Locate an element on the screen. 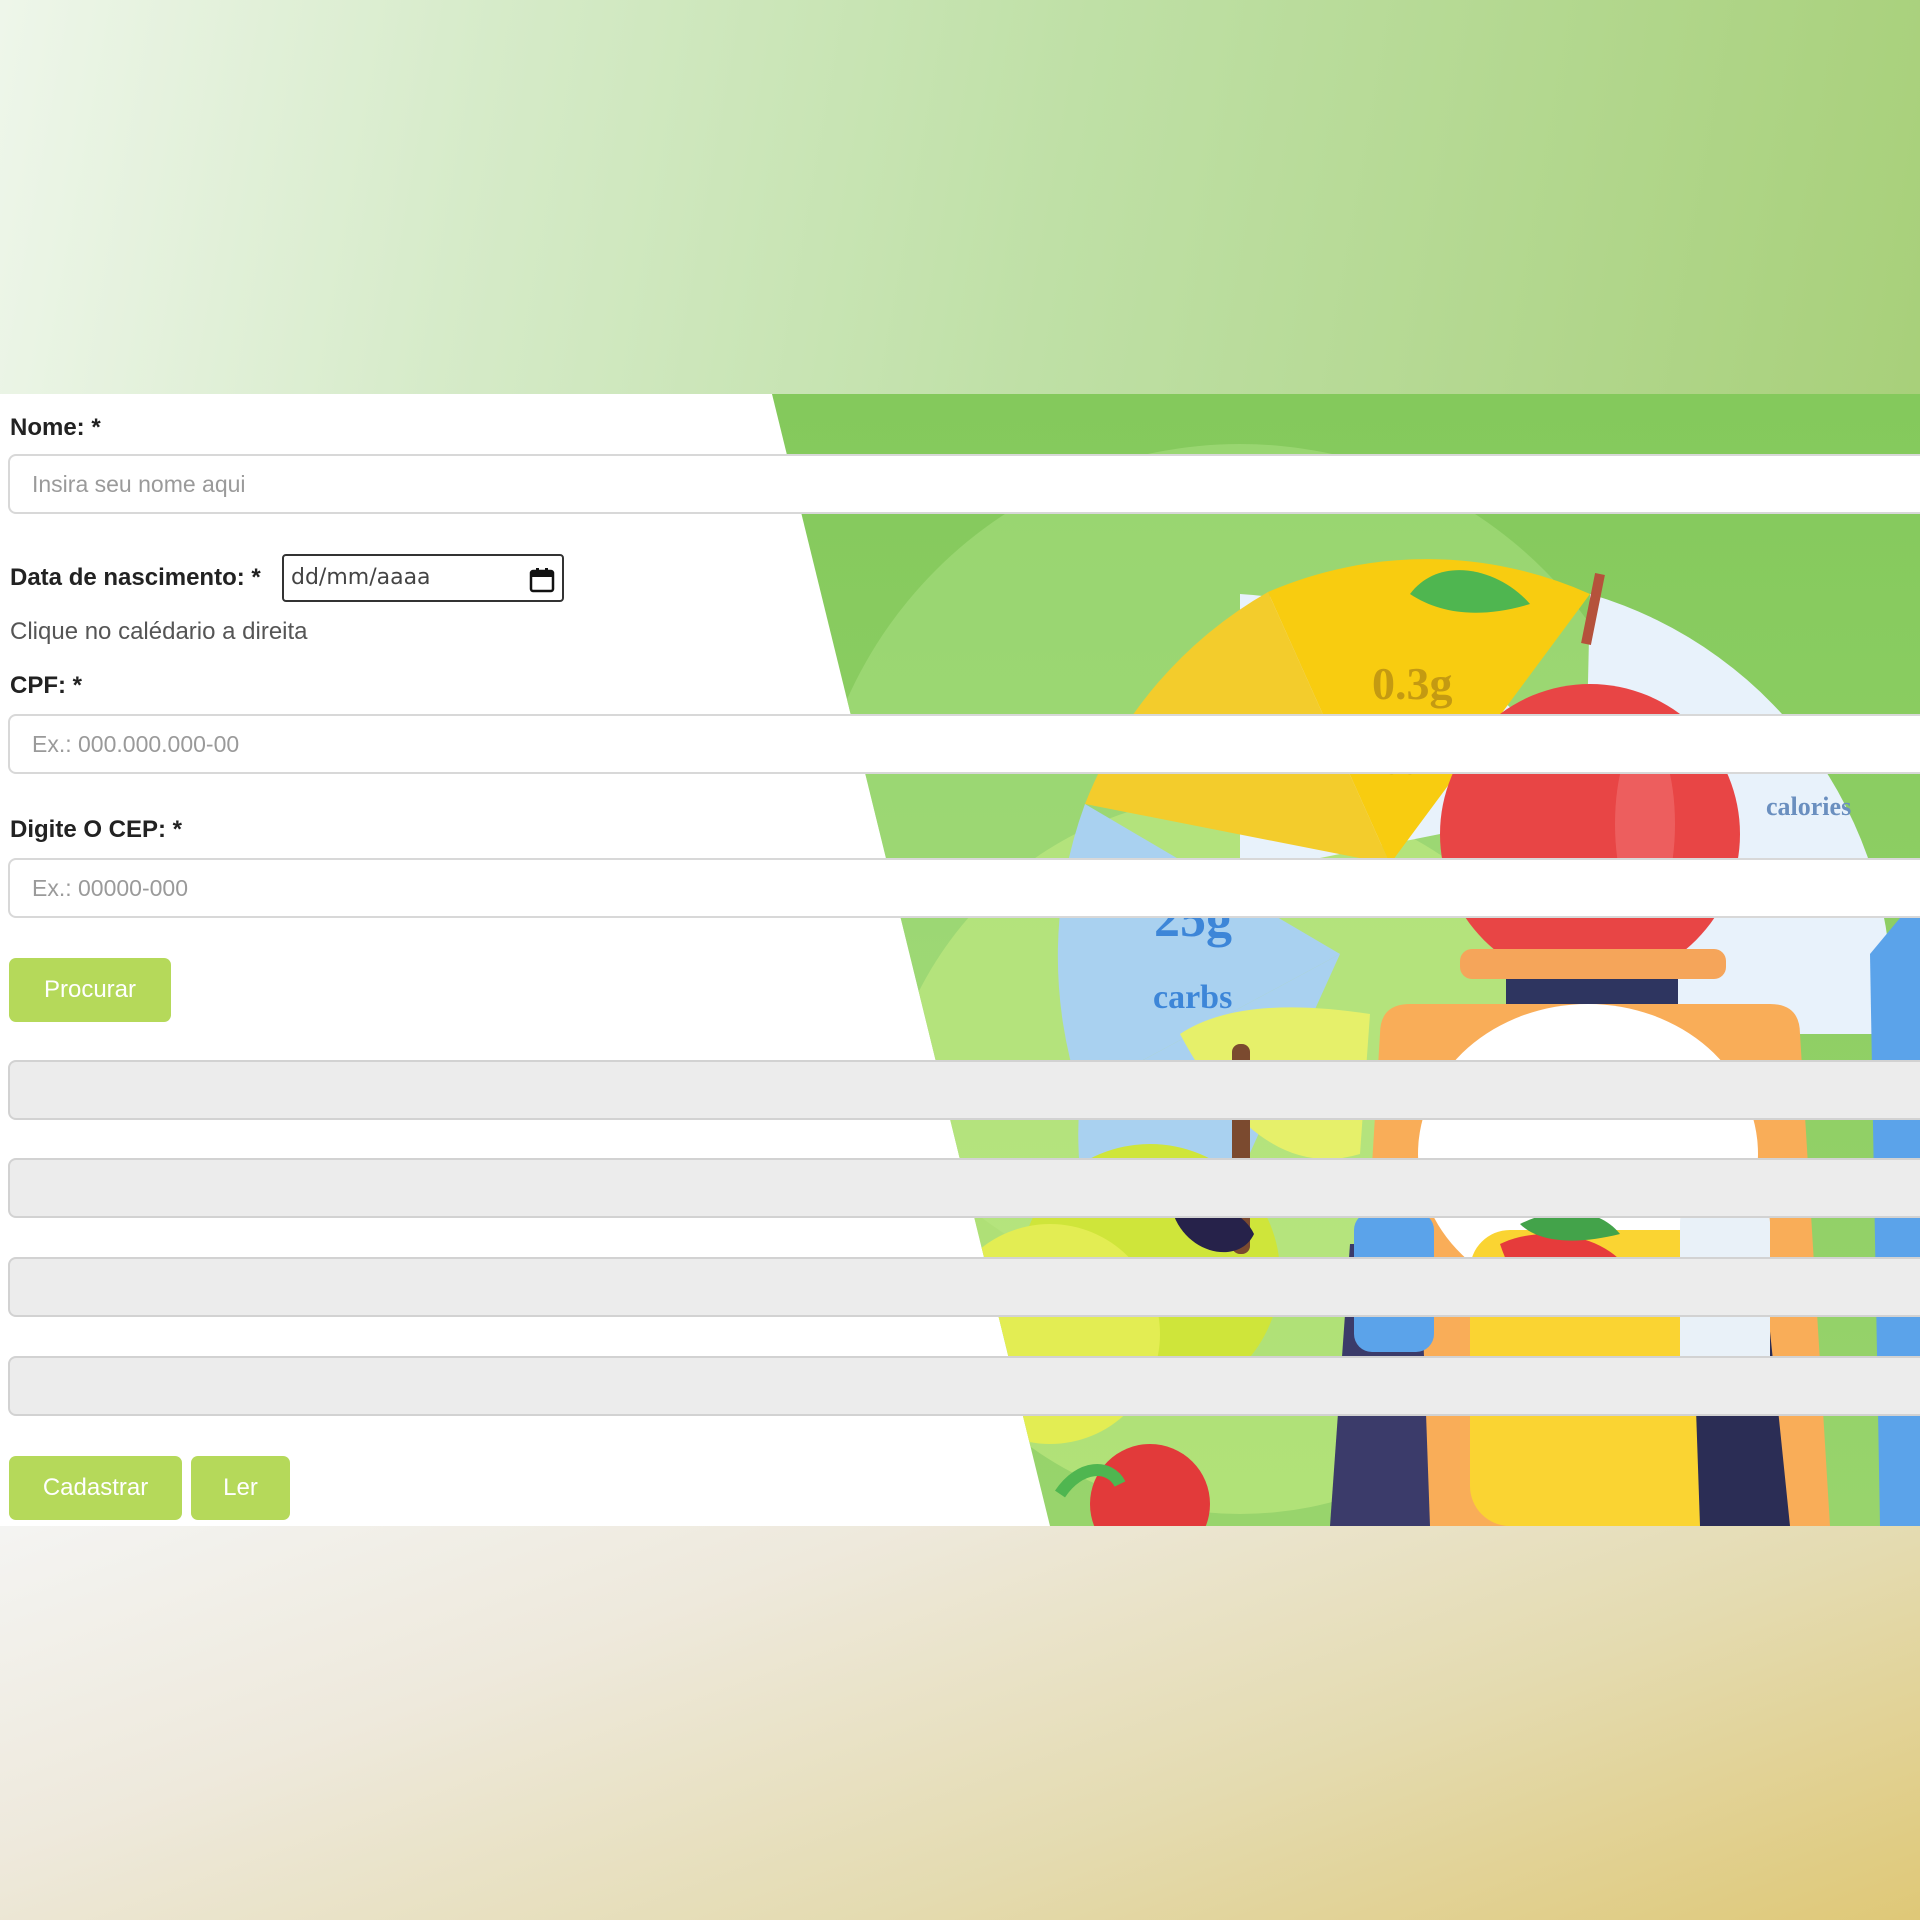 Image resolution: width=1920 pixels, height=1920 pixels. search-button: Procurar is located at coordinates (90, 990).